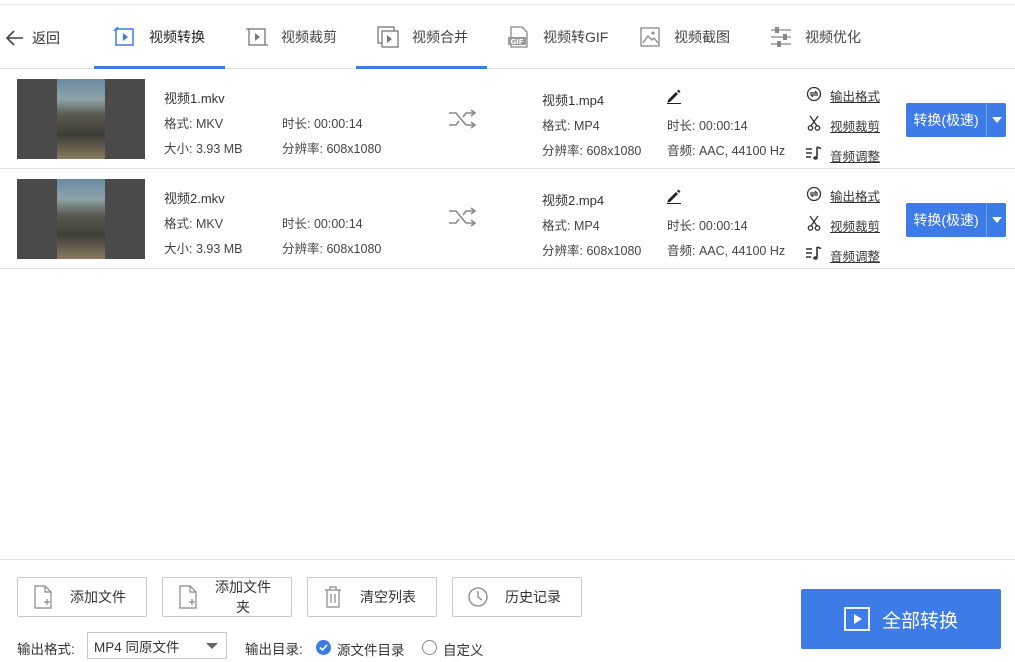 This screenshot has height=662, width=1015. I want to click on gif-icon: GIF, so click(519, 37).